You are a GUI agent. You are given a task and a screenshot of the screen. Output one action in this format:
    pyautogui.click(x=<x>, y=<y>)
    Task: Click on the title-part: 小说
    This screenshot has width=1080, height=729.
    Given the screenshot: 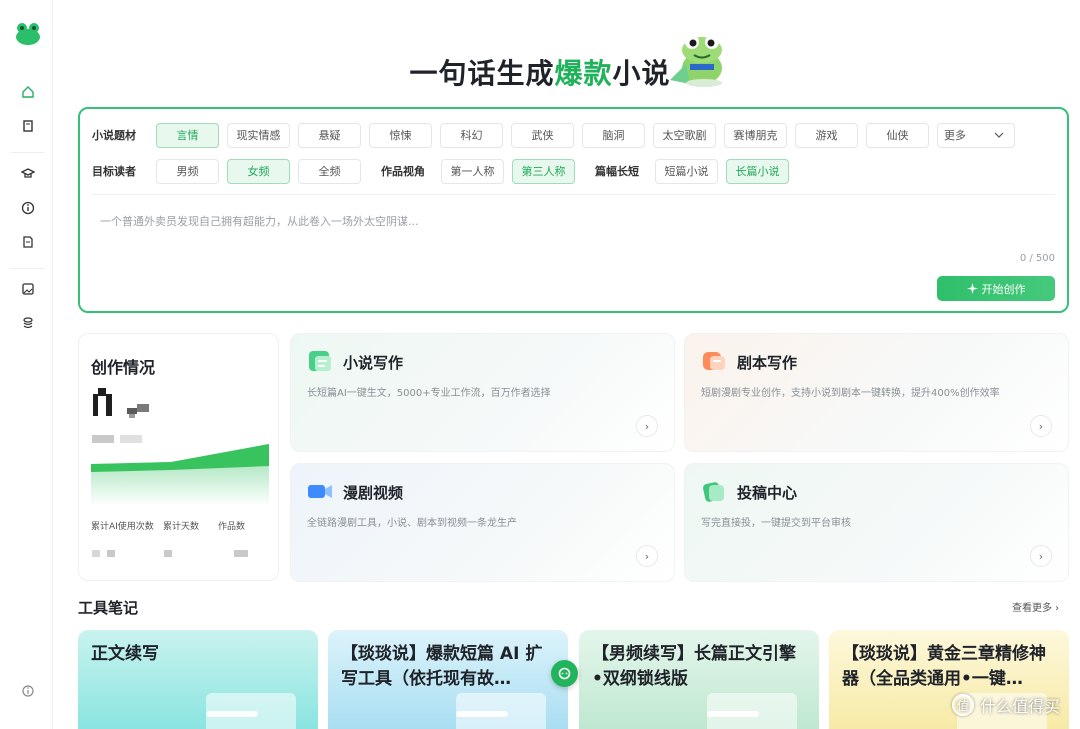 What is the action you would take?
    pyautogui.click(x=641, y=73)
    